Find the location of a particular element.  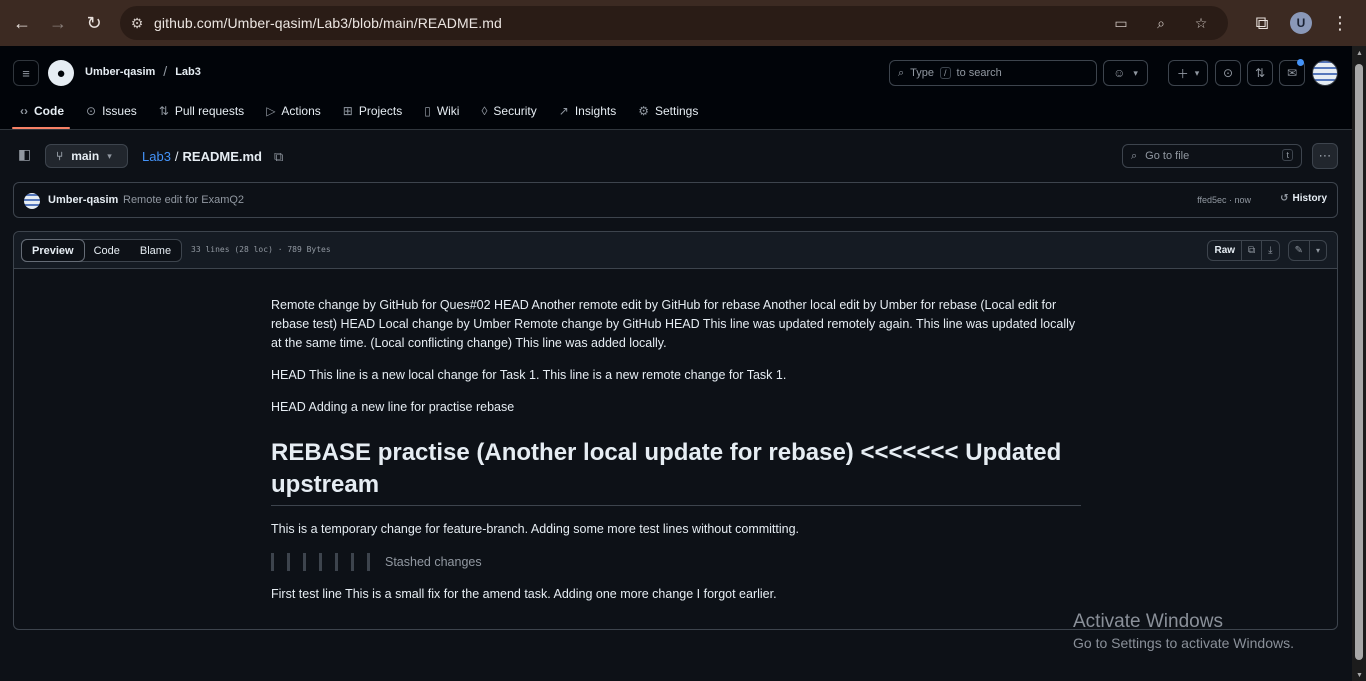

breadcrumb-repo-link: Lab3 is located at coordinates (156, 157).